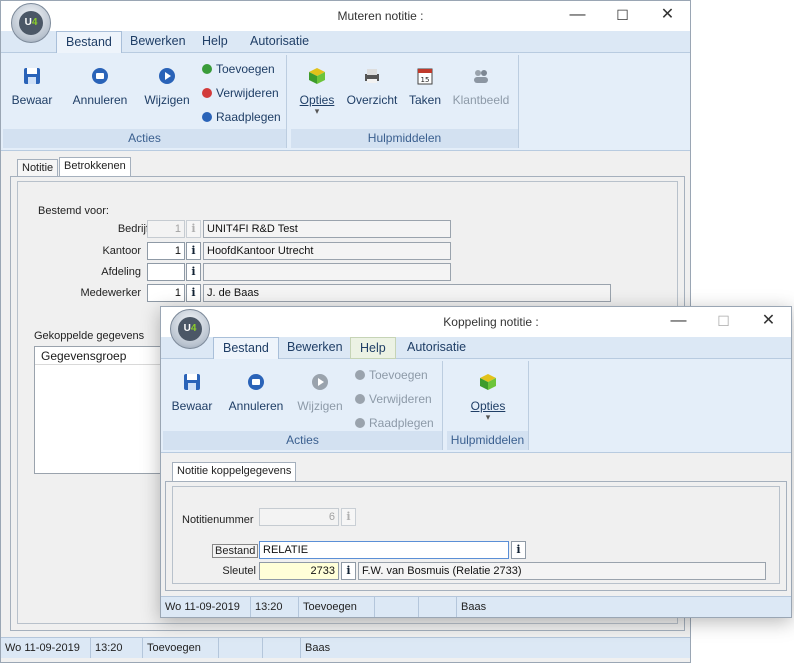 The image size is (794, 663). What do you see at coordinates (166, 251) in the screenshot?
I see `kantoor-code-field: 1` at bounding box center [166, 251].